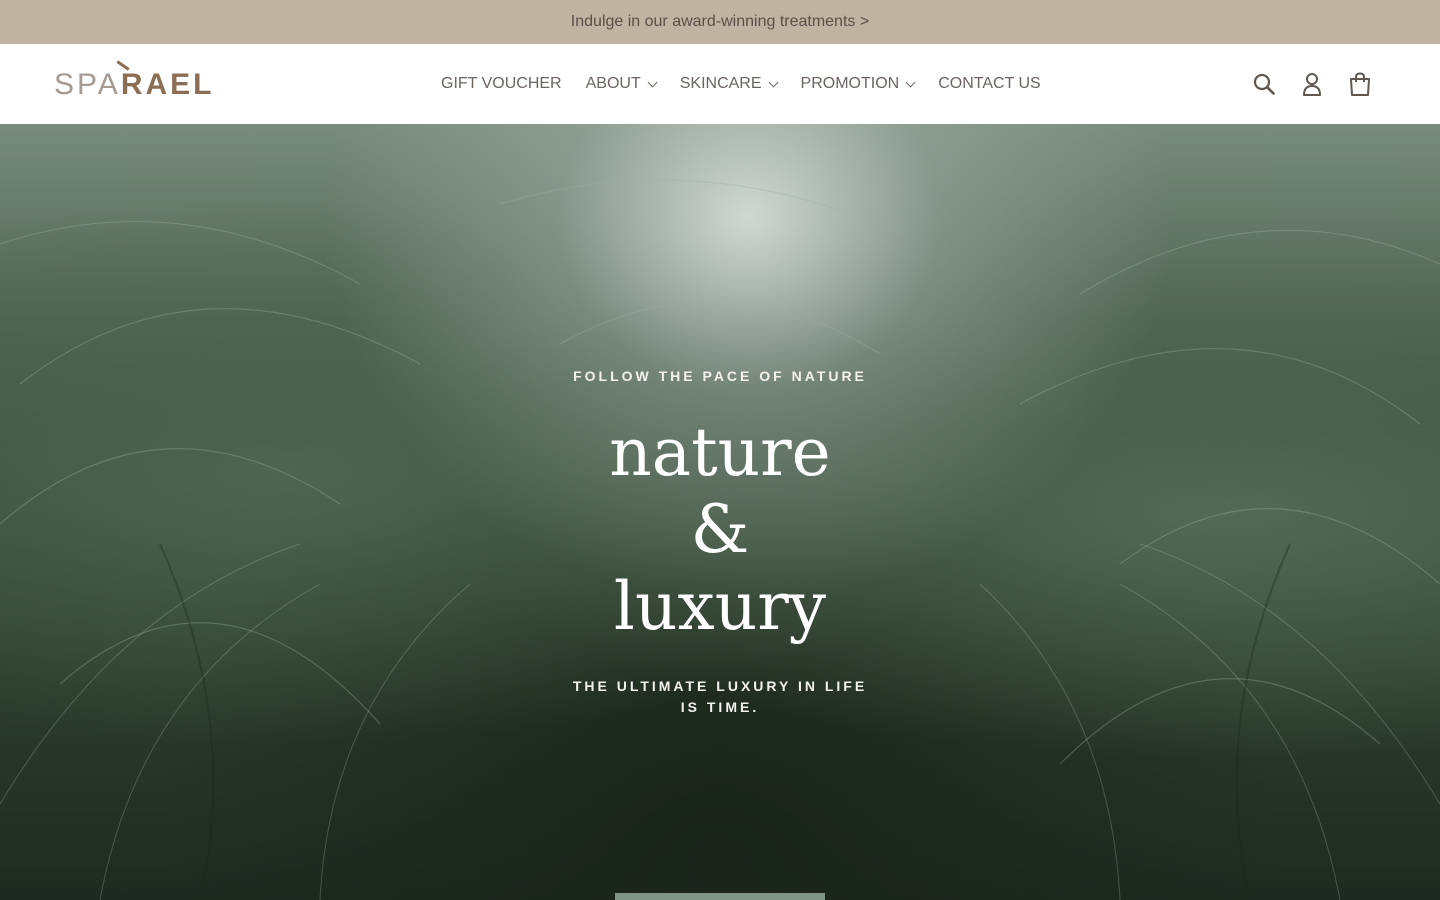 This screenshot has height=900, width=1440. I want to click on nav-promotion: PROMOTION, so click(858, 84).